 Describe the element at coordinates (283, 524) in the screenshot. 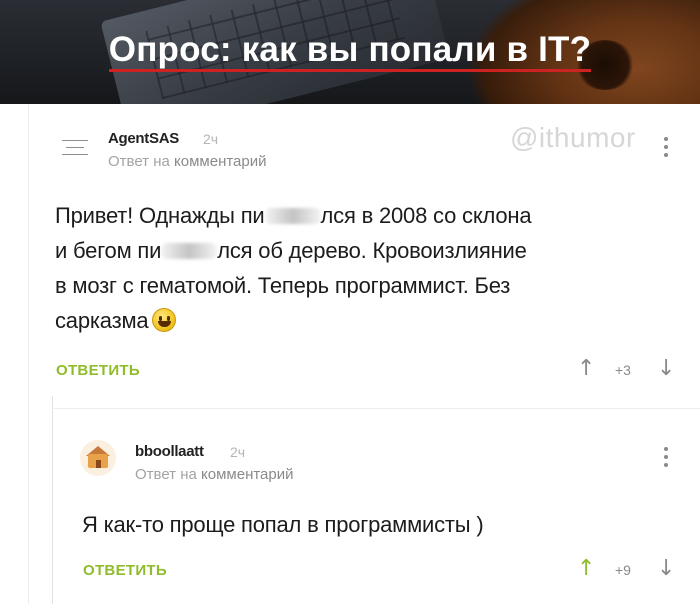

I see `comment-body: Я как-то проще попал в программисты )` at that location.